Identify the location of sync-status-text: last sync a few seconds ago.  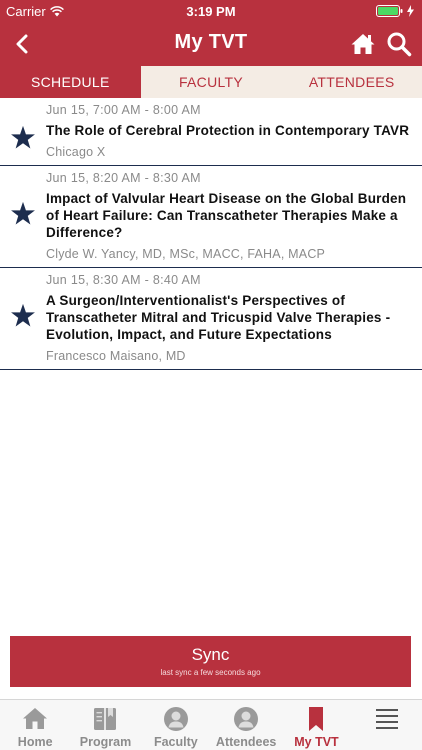
(210, 672).